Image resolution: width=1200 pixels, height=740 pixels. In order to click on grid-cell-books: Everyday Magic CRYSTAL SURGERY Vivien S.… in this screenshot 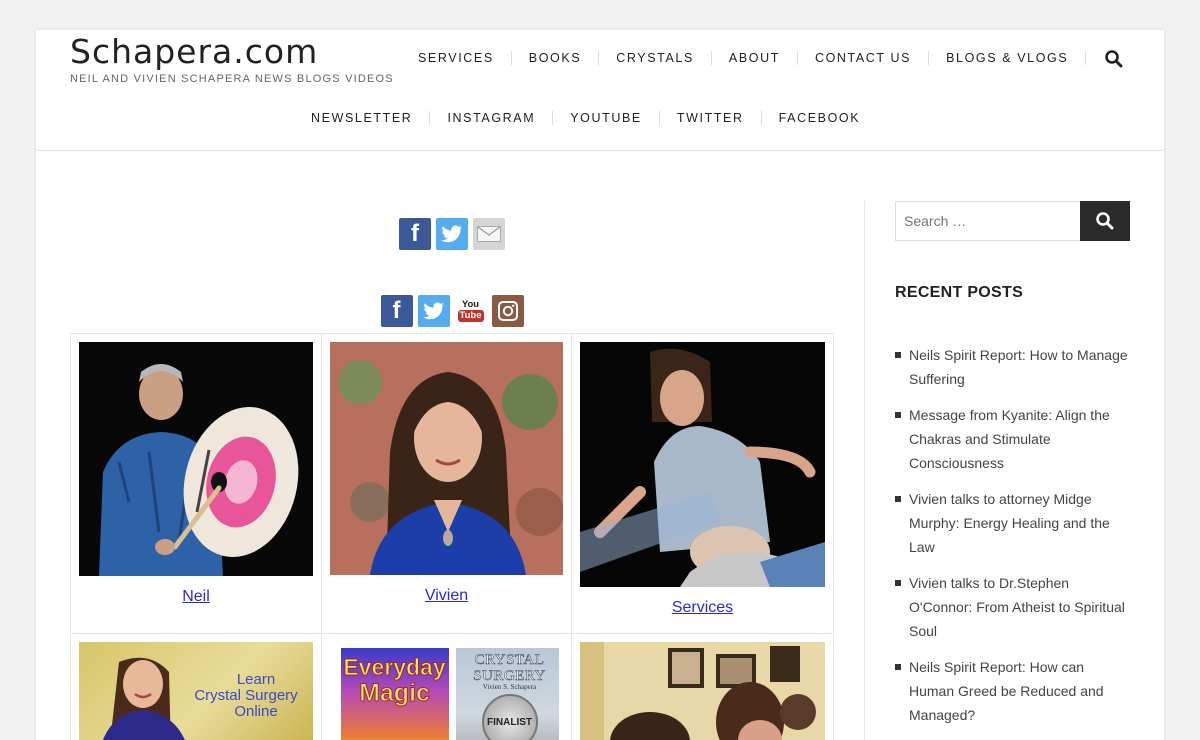, I will do `click(446, 686)`.